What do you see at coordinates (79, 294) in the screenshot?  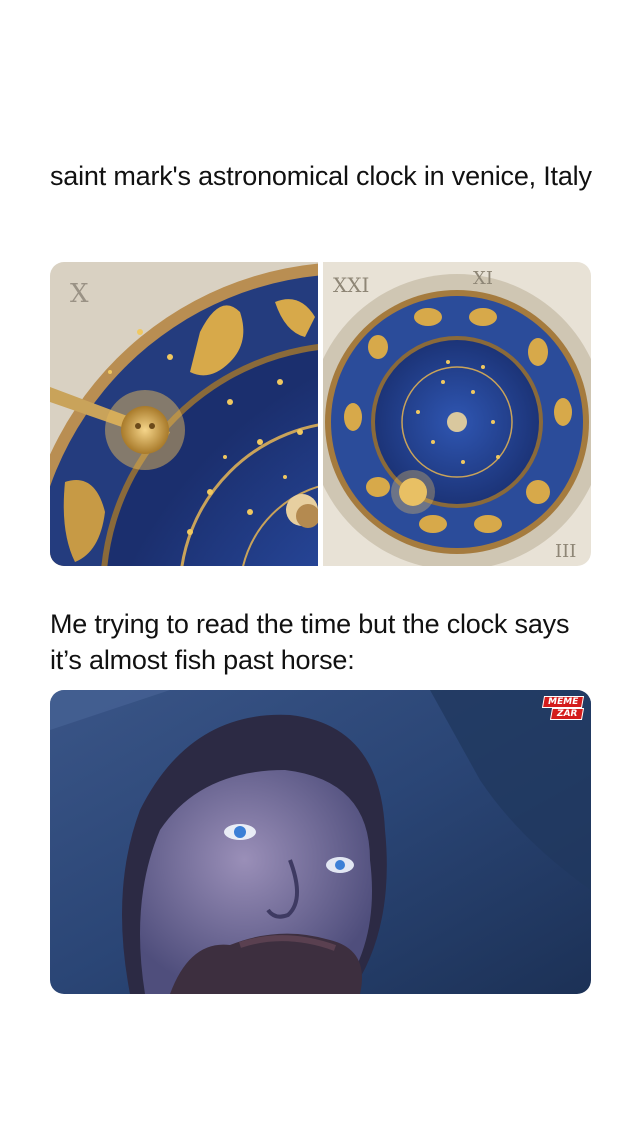 I see `svg-text: X` at bounding box center [79, 294].